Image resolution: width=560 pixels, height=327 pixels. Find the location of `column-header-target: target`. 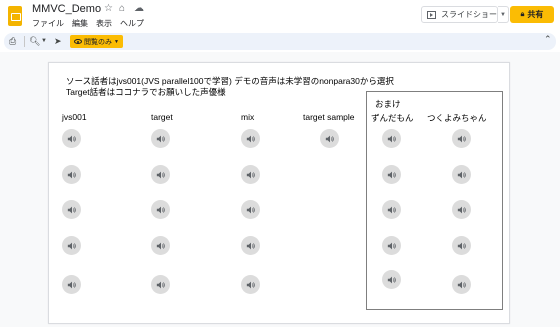

column-header-target: target is located at coordinates (162, 117).